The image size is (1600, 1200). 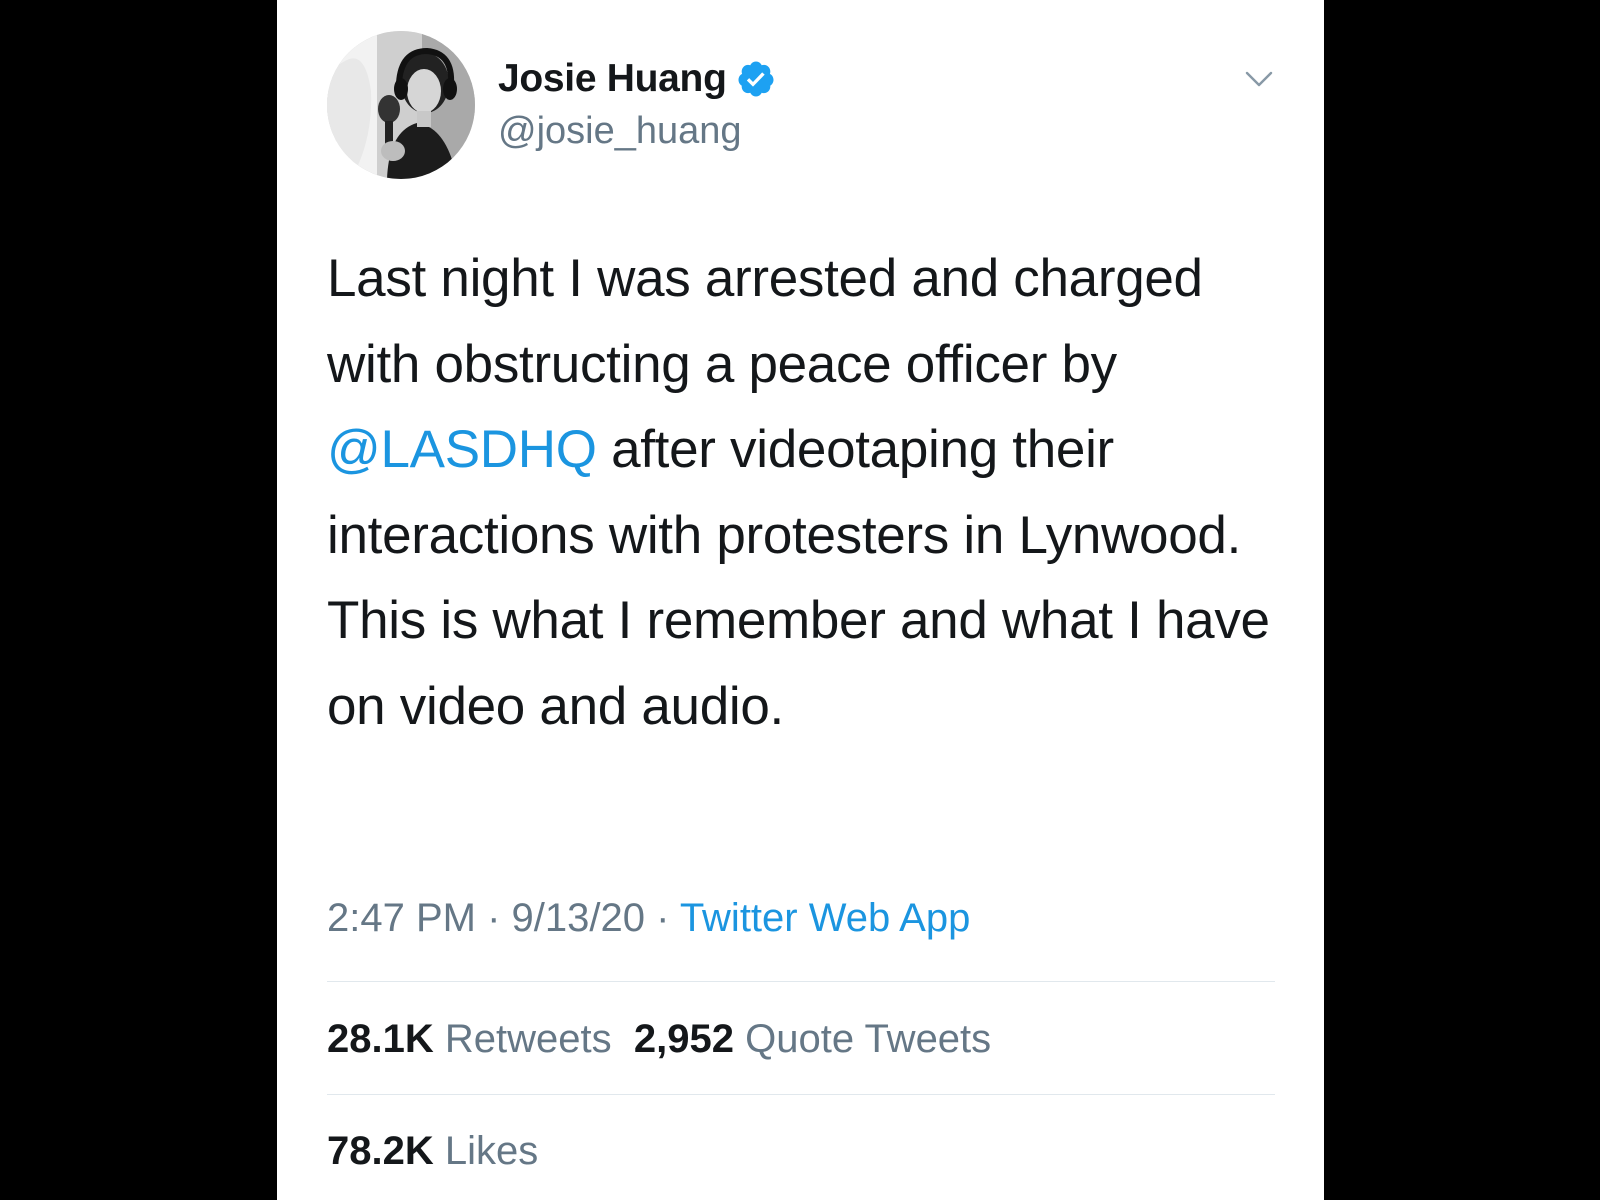 I want to click on likes-label: Likes, so click(x=491, y=1151).